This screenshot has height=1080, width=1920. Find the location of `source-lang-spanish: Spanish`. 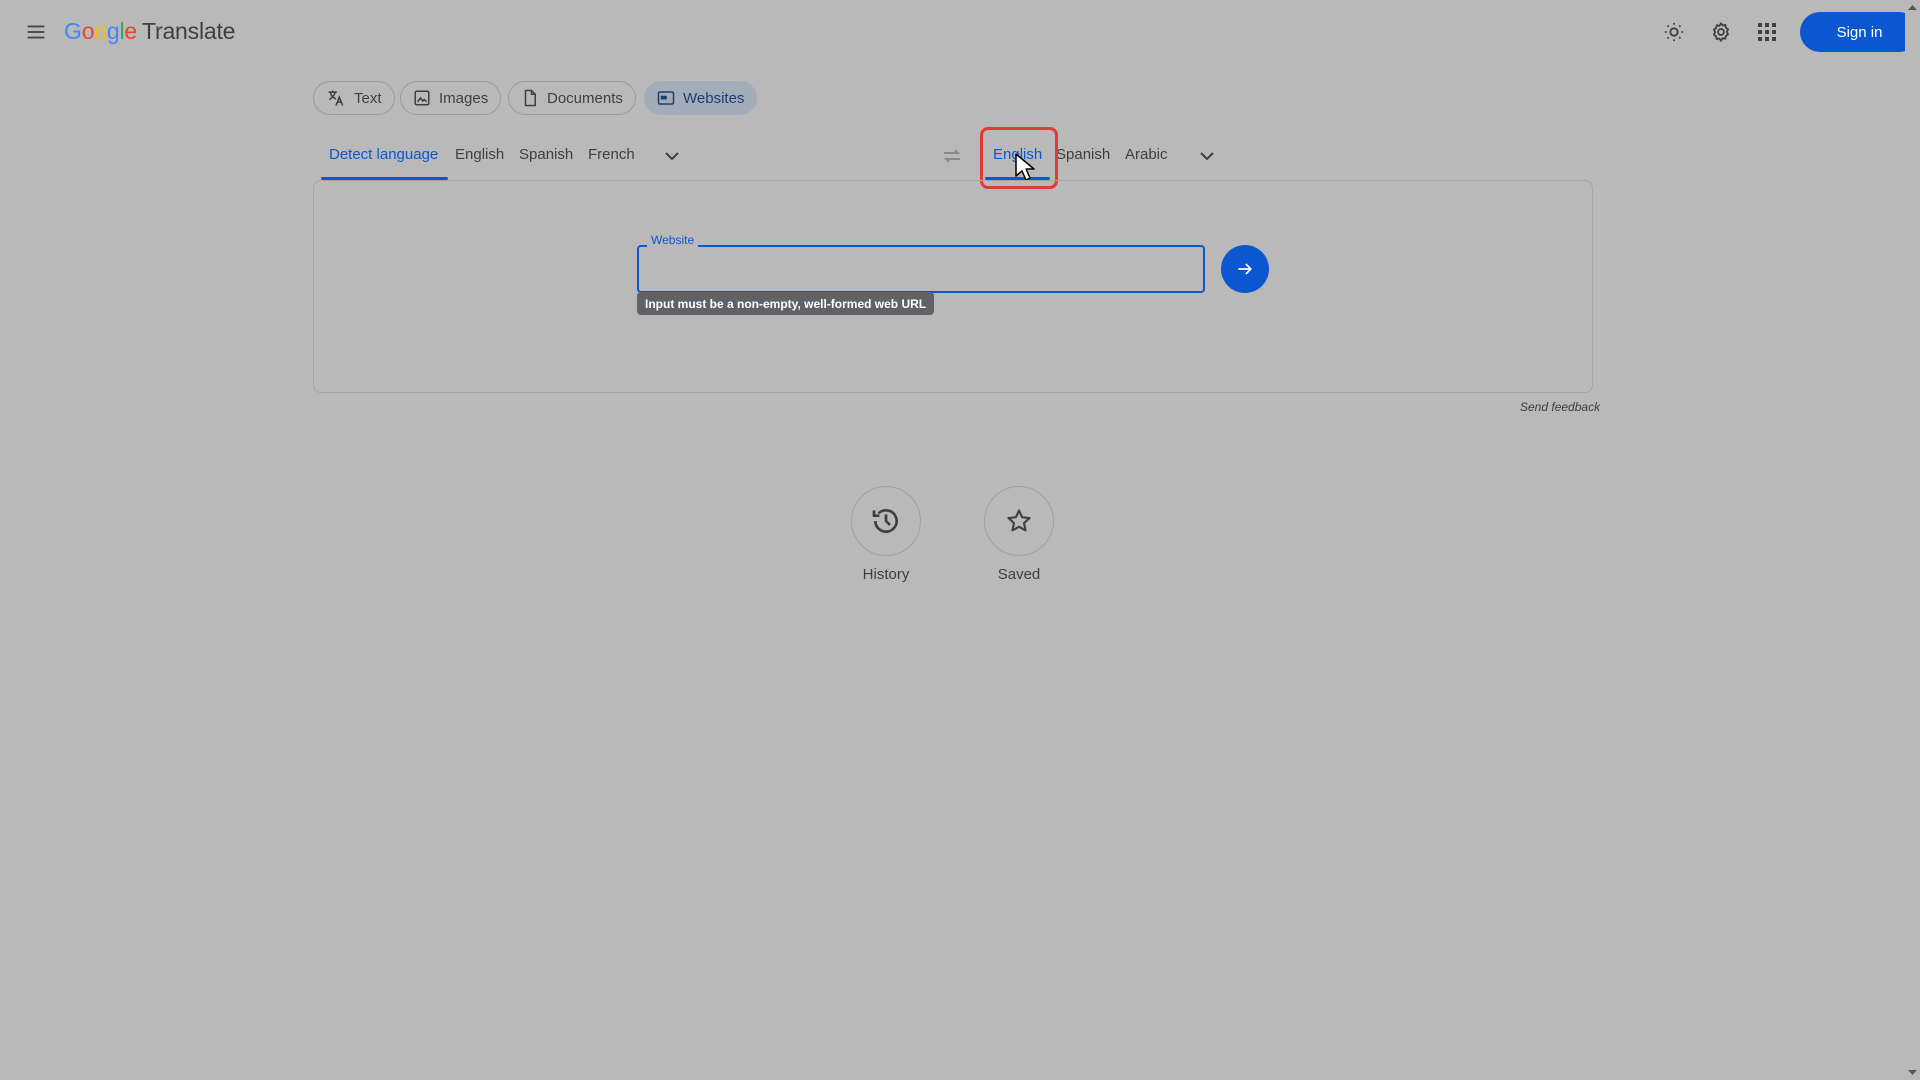

source-lang-spanish: Spanish is located at coordinates (546, 154).